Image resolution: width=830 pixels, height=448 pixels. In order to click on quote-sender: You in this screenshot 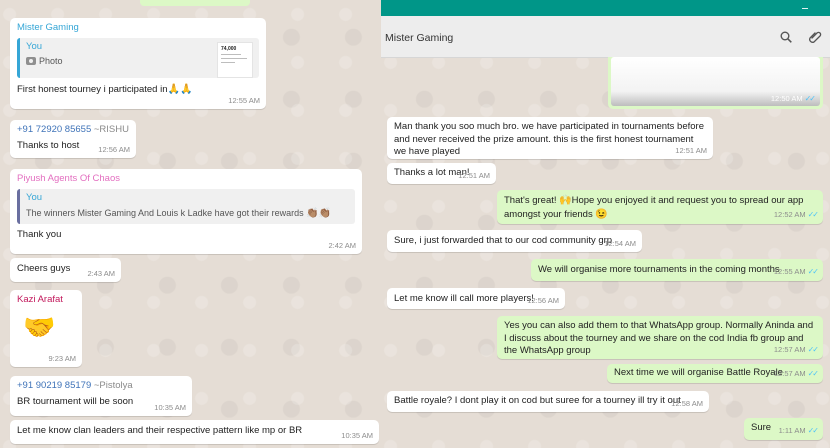, I will do `click(34, 197)`.